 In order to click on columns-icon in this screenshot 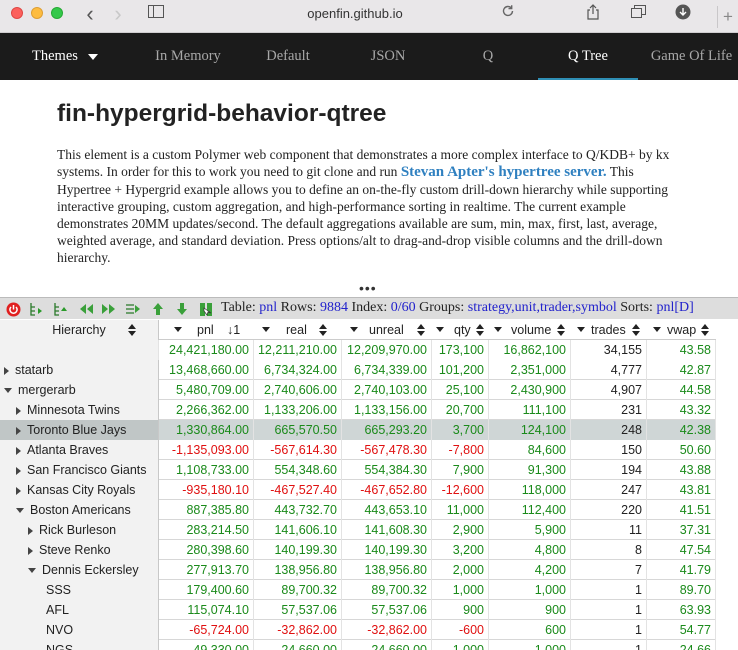, I will do `click(206, 309)`.